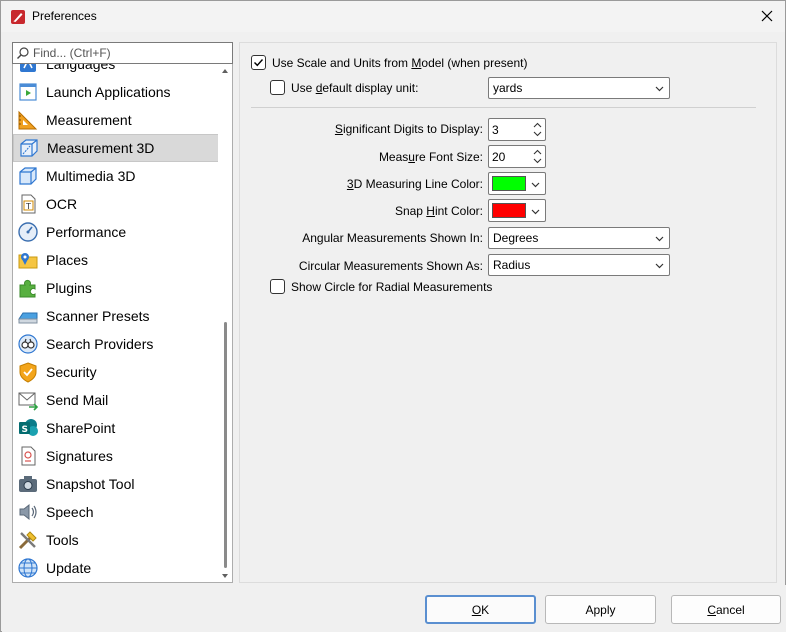 This screenshot has height=632, width=786. What do you see at coordinates (18, 17) in the screenshot?
I see `pdf-app-icon` at bounding box center [18, 17].